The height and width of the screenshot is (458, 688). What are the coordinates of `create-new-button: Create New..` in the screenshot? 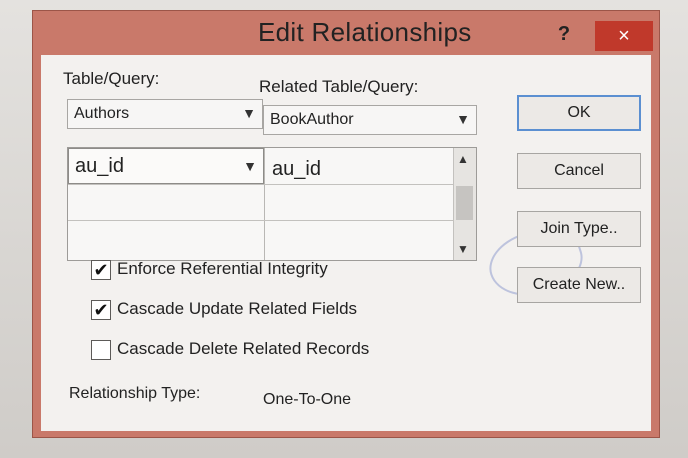 It's located at (579, 285).